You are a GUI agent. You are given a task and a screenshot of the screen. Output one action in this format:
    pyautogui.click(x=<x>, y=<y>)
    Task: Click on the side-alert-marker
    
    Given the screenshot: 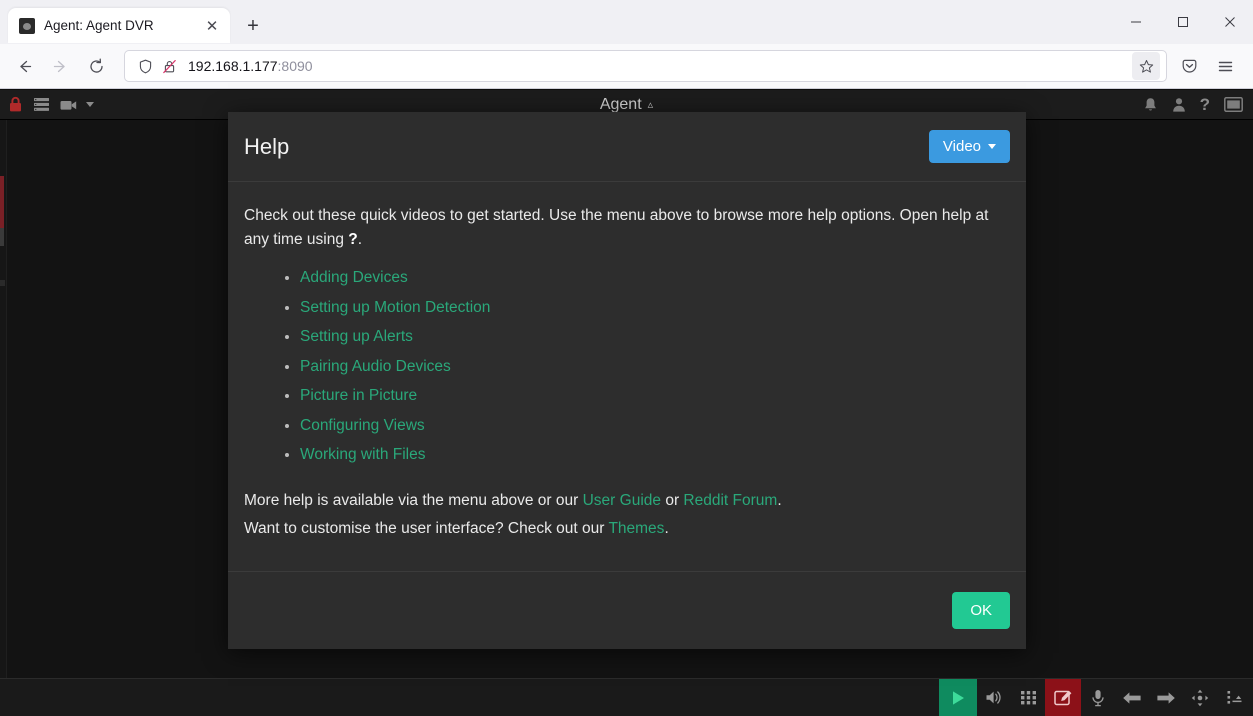 What is the action you would take?
    pyautogui.click(x=2, y=202)
    